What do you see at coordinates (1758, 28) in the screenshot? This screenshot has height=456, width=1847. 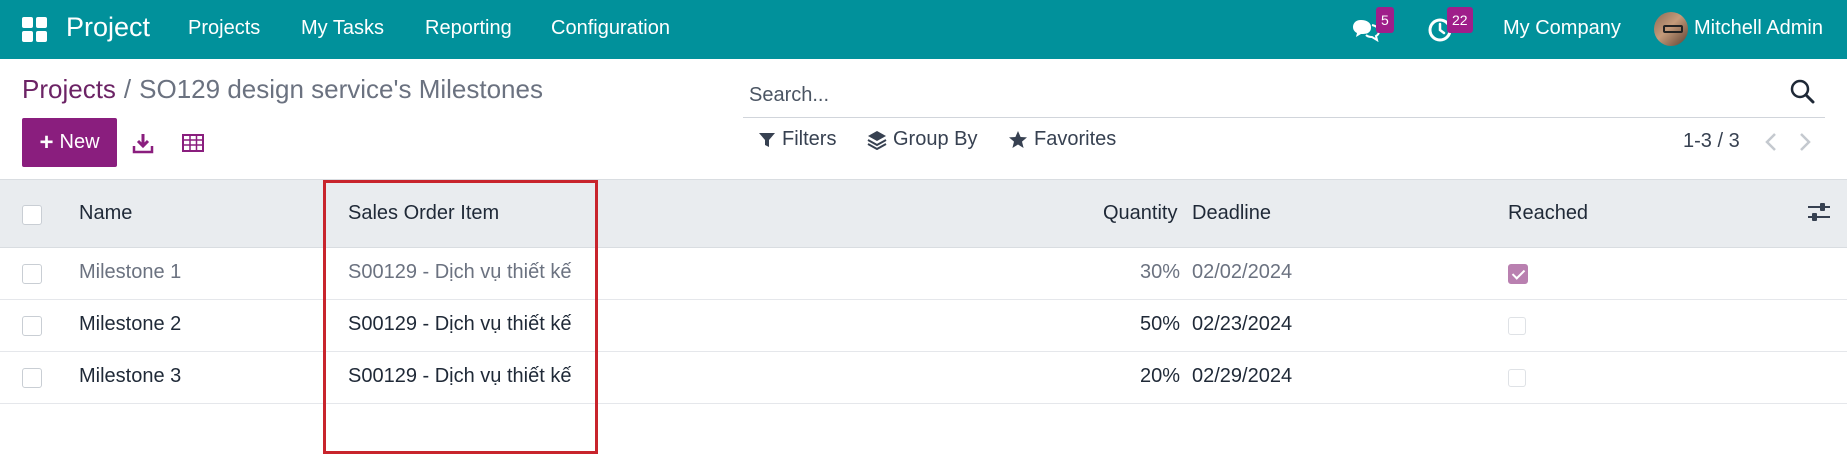 I see `user-menu: Mitchell Admin` at bounding box center [1758, 28].